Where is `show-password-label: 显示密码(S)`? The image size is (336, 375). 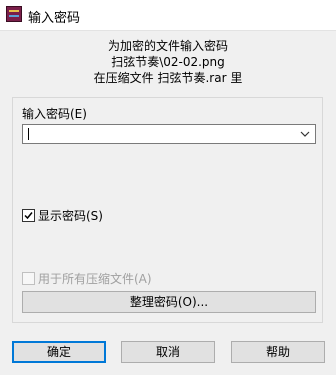 show-password-label: 显示密码(S) is located at coordinates (70, 216).